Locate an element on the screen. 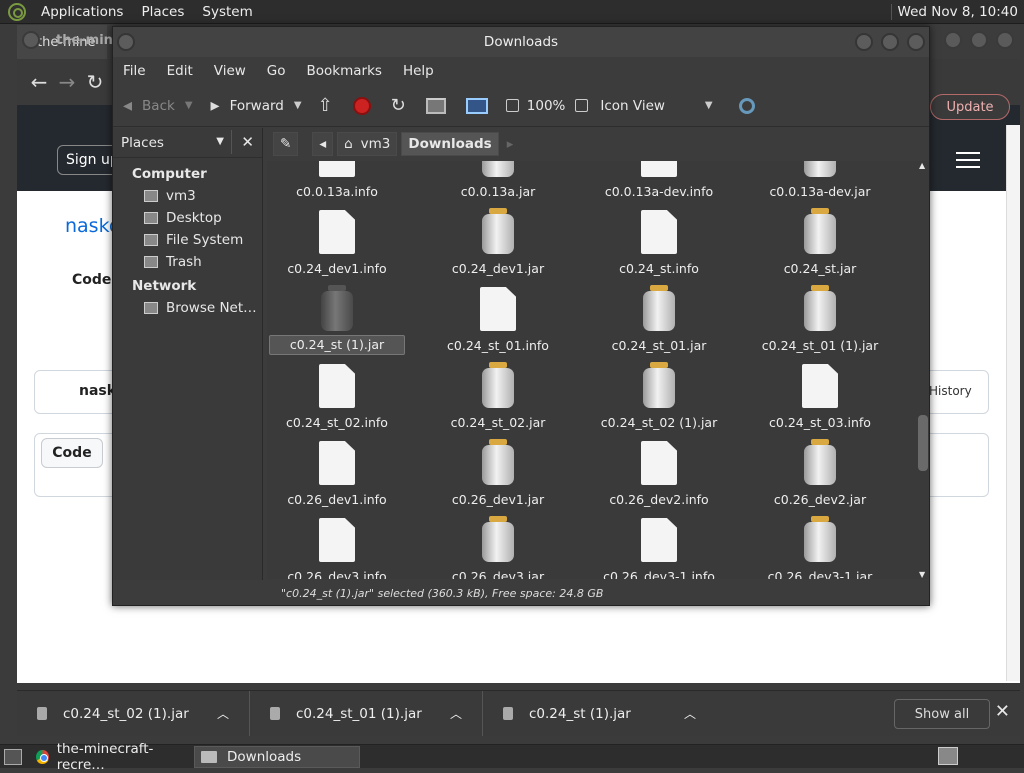 The height and width of the screenshot is (773, 1024). scrollbar-thumb is located at coordinates (923, 443).